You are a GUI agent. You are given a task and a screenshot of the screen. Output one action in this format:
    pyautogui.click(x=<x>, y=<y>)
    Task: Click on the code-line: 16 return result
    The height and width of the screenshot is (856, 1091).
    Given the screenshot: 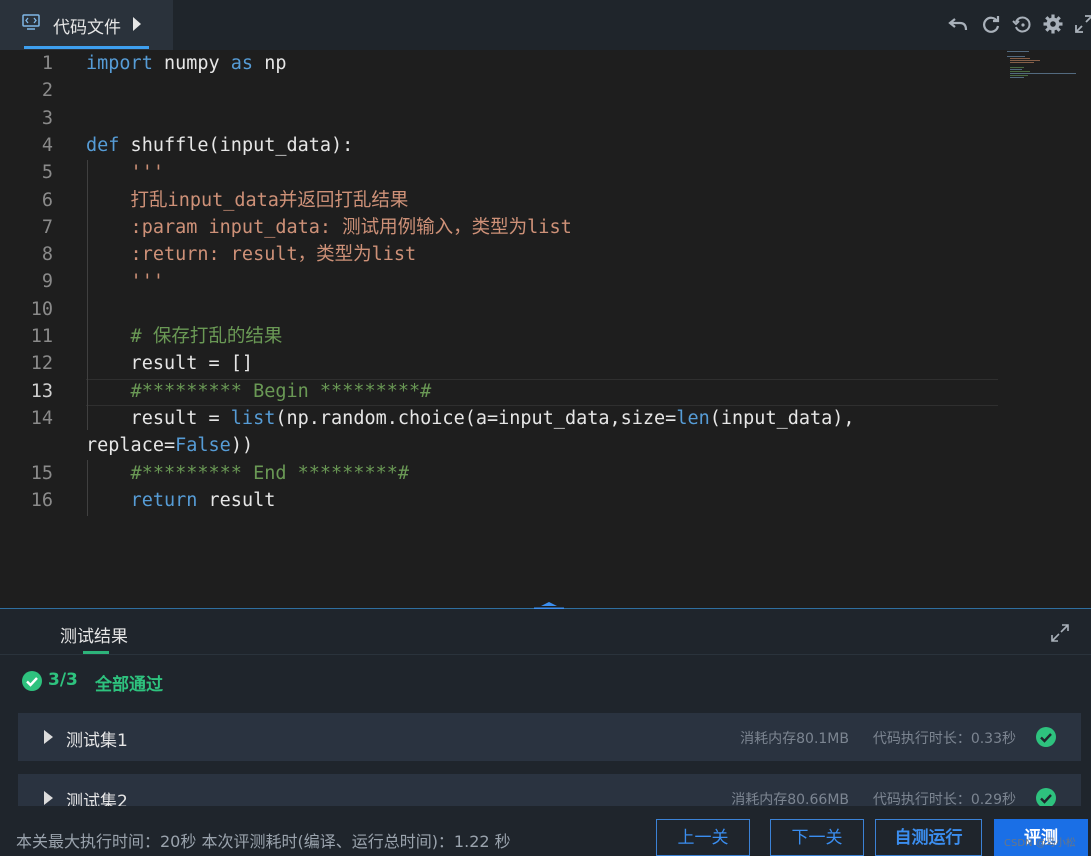 What is the action you would take?
    pyautogui.click(x=500, y=500)
    